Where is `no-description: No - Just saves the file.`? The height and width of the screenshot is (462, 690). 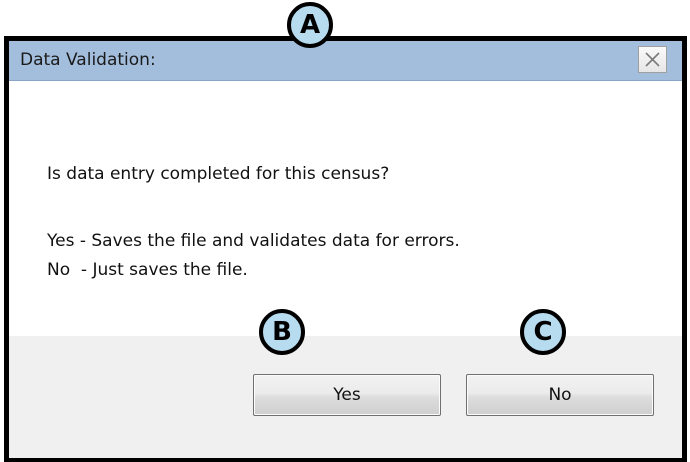 no-description: No - Just saves the file. is located at coordinates (147, 270).